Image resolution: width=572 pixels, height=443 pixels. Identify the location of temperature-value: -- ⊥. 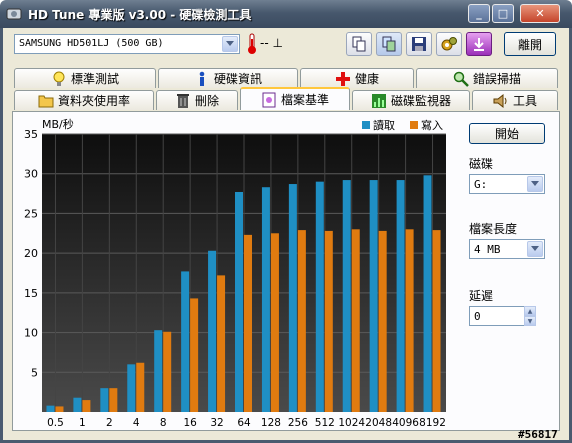
(271, 43).